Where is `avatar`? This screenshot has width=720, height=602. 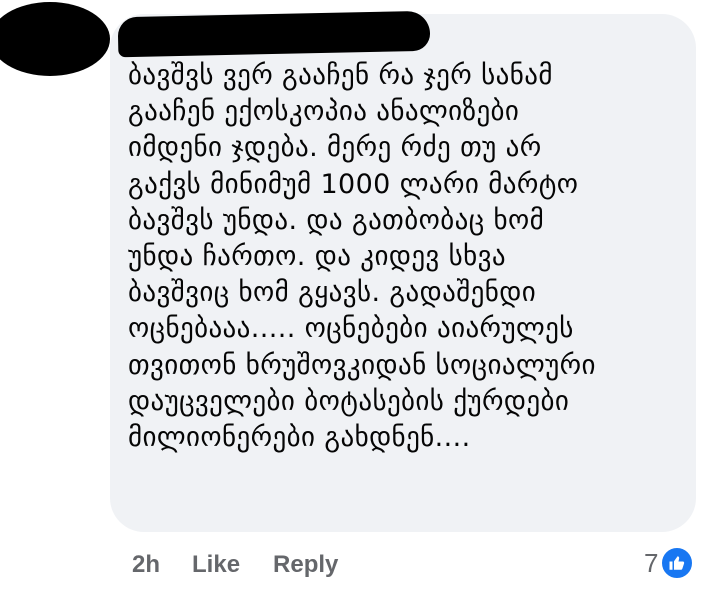 avatar is located at coordinates (55, 39).